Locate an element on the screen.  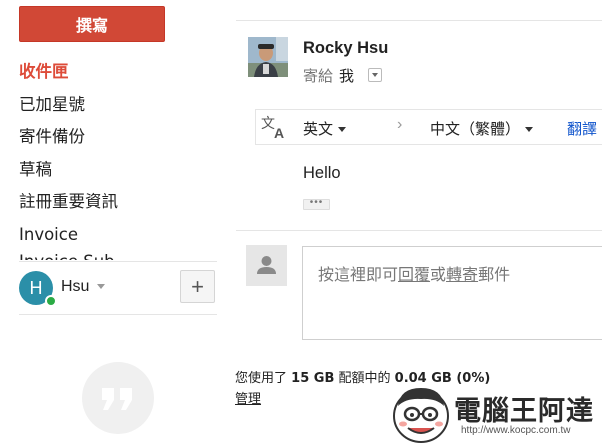
chevron-right-icon: › is located at coordinates (400, 124).